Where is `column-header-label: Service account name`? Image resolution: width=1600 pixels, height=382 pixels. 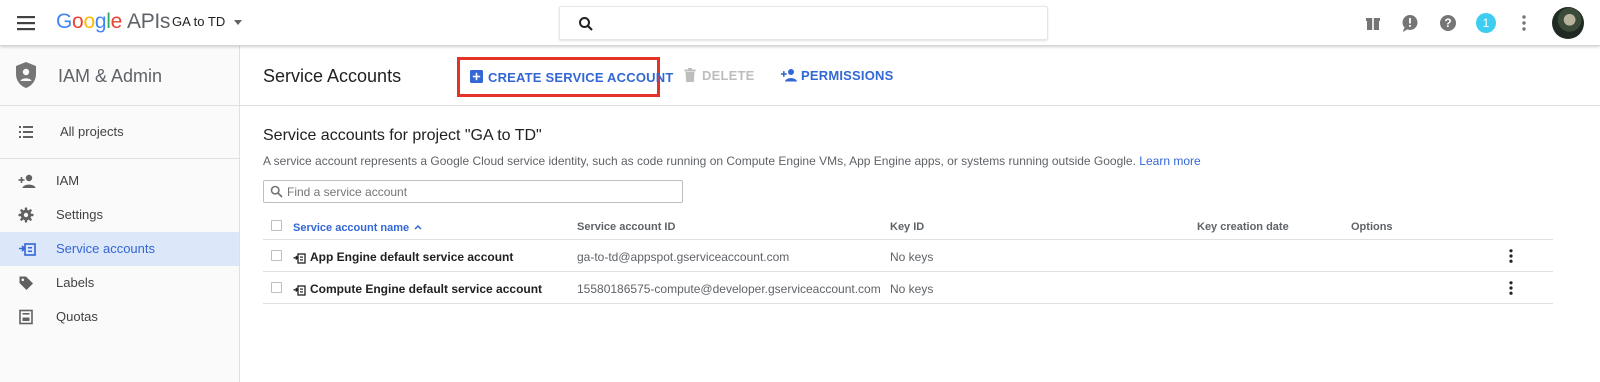 column-header-label: Service account name is located at coordinates (351, 228).